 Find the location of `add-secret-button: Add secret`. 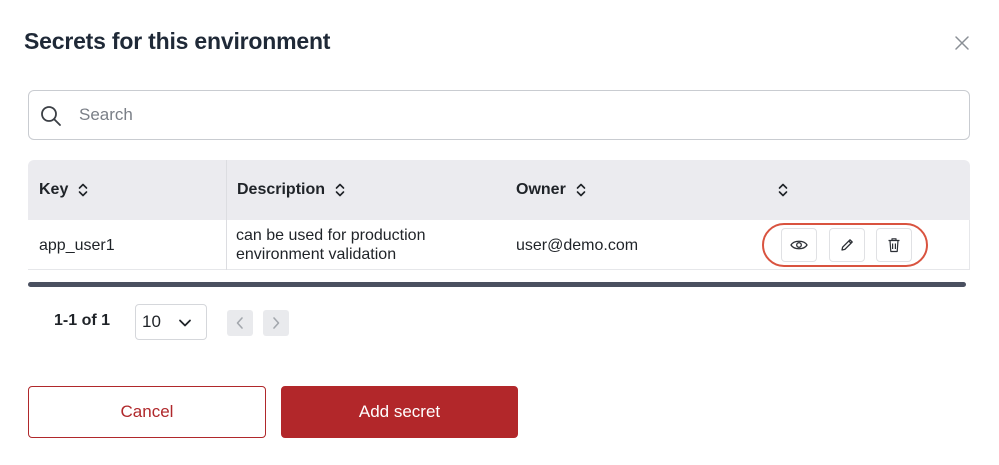

add-secret-button: Add secret is located at coordinates (399, 412).